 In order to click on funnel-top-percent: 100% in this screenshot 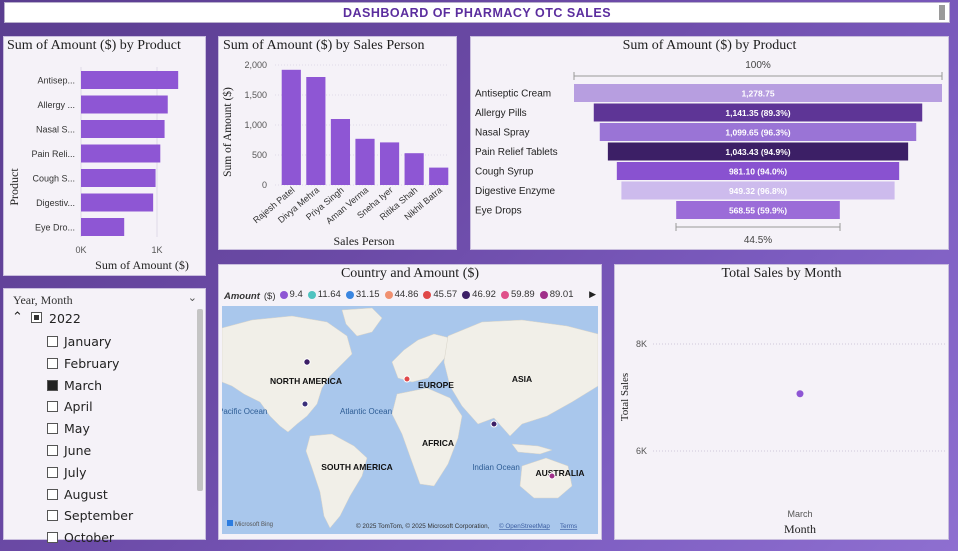, I will do `click(758, 65)`.